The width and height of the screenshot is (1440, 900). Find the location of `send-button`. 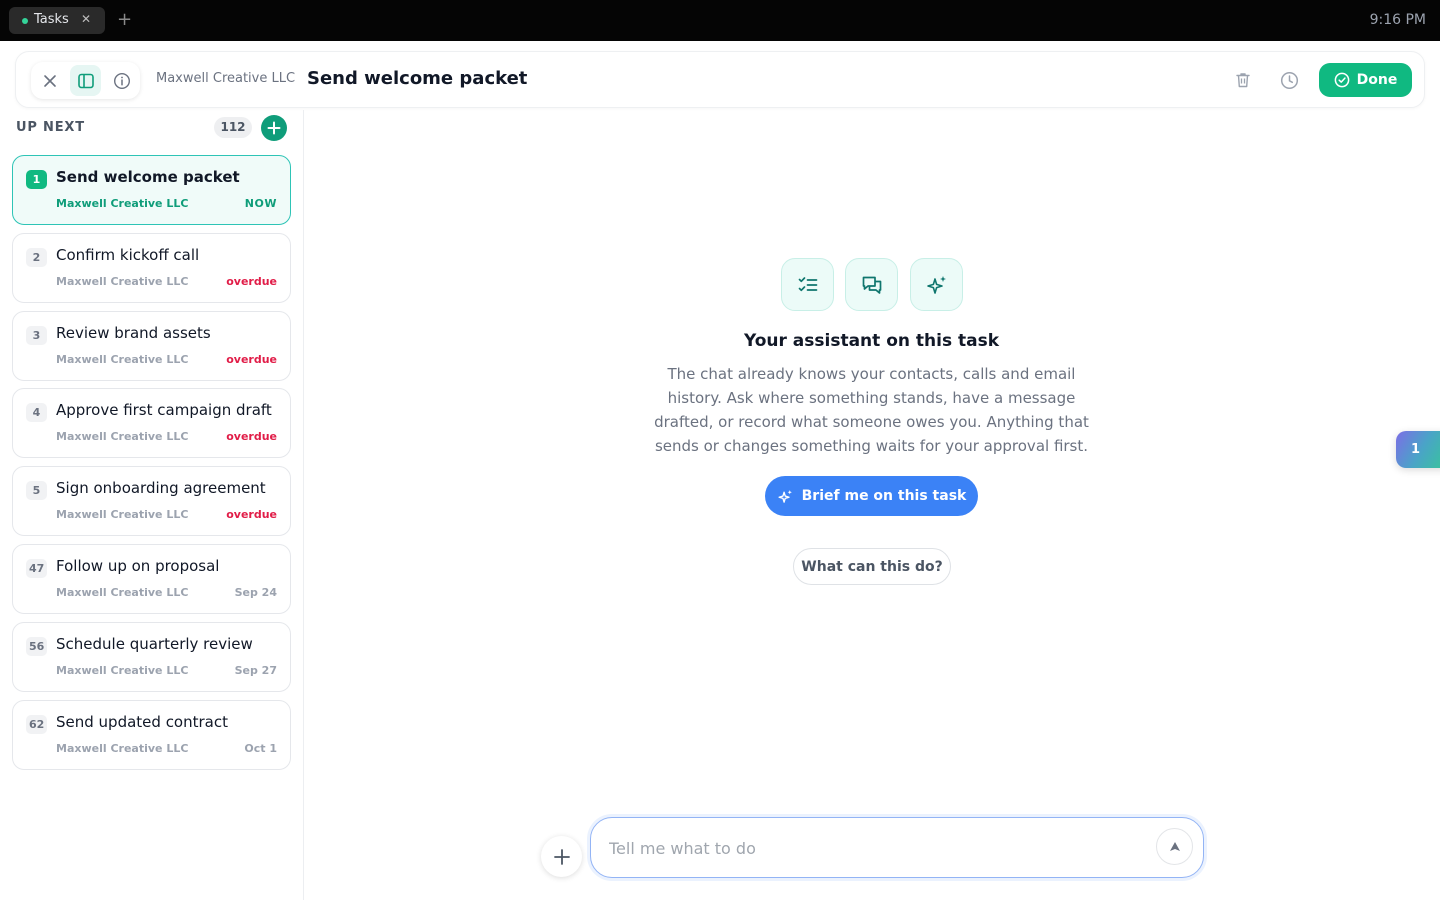

send-button is located at coordinates (1174, 846).